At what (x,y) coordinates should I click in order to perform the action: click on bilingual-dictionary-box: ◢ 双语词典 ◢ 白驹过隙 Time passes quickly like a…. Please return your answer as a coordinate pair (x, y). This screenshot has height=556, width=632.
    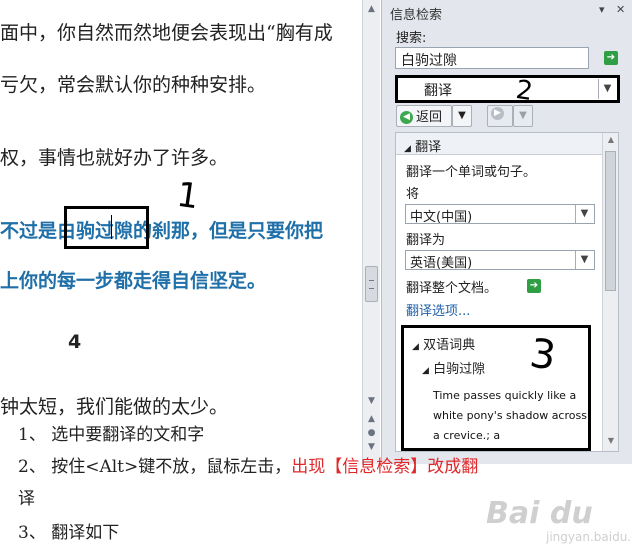
    Looking at the image, I should click on (496, 388).